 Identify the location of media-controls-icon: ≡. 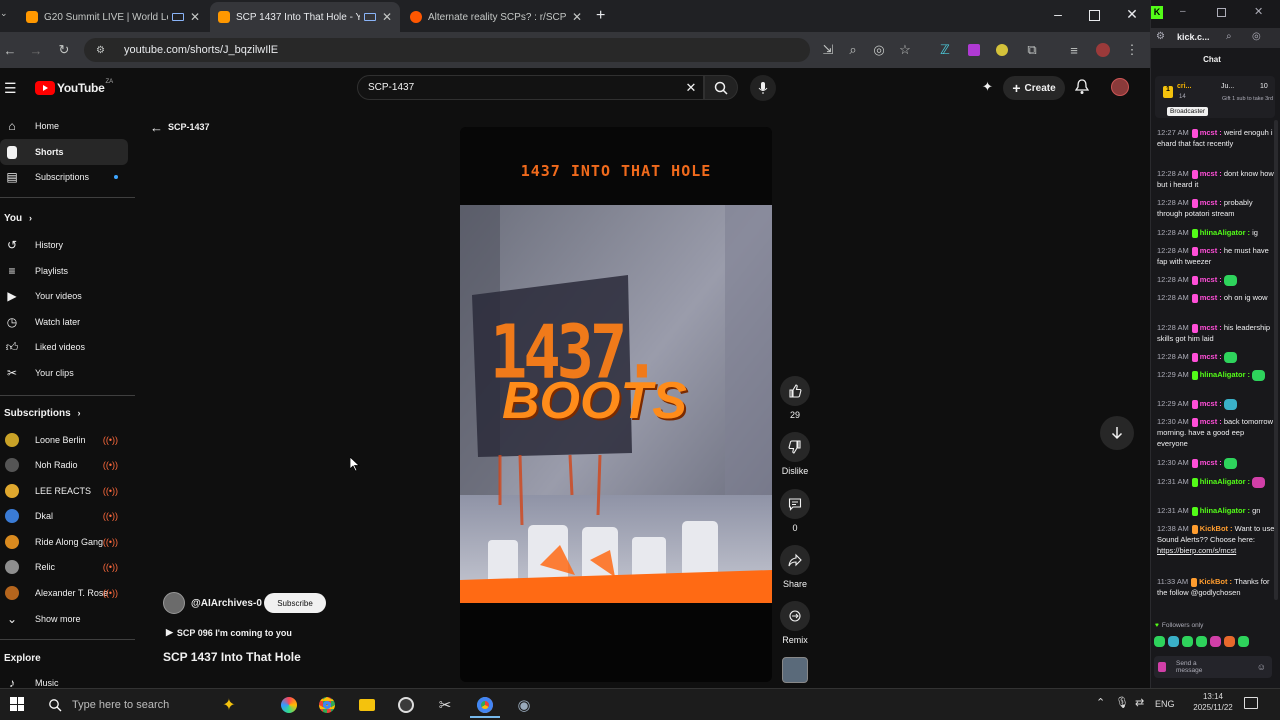
(1074, 50).